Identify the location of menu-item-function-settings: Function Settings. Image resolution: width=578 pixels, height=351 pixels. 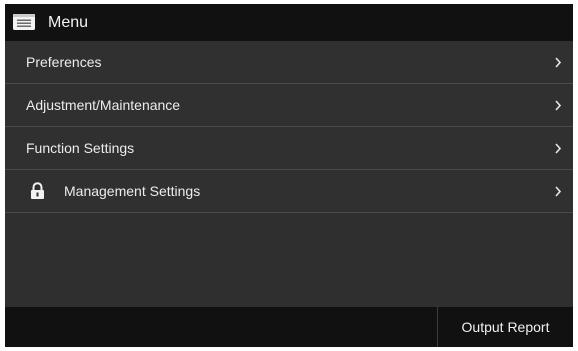
(289, 148).